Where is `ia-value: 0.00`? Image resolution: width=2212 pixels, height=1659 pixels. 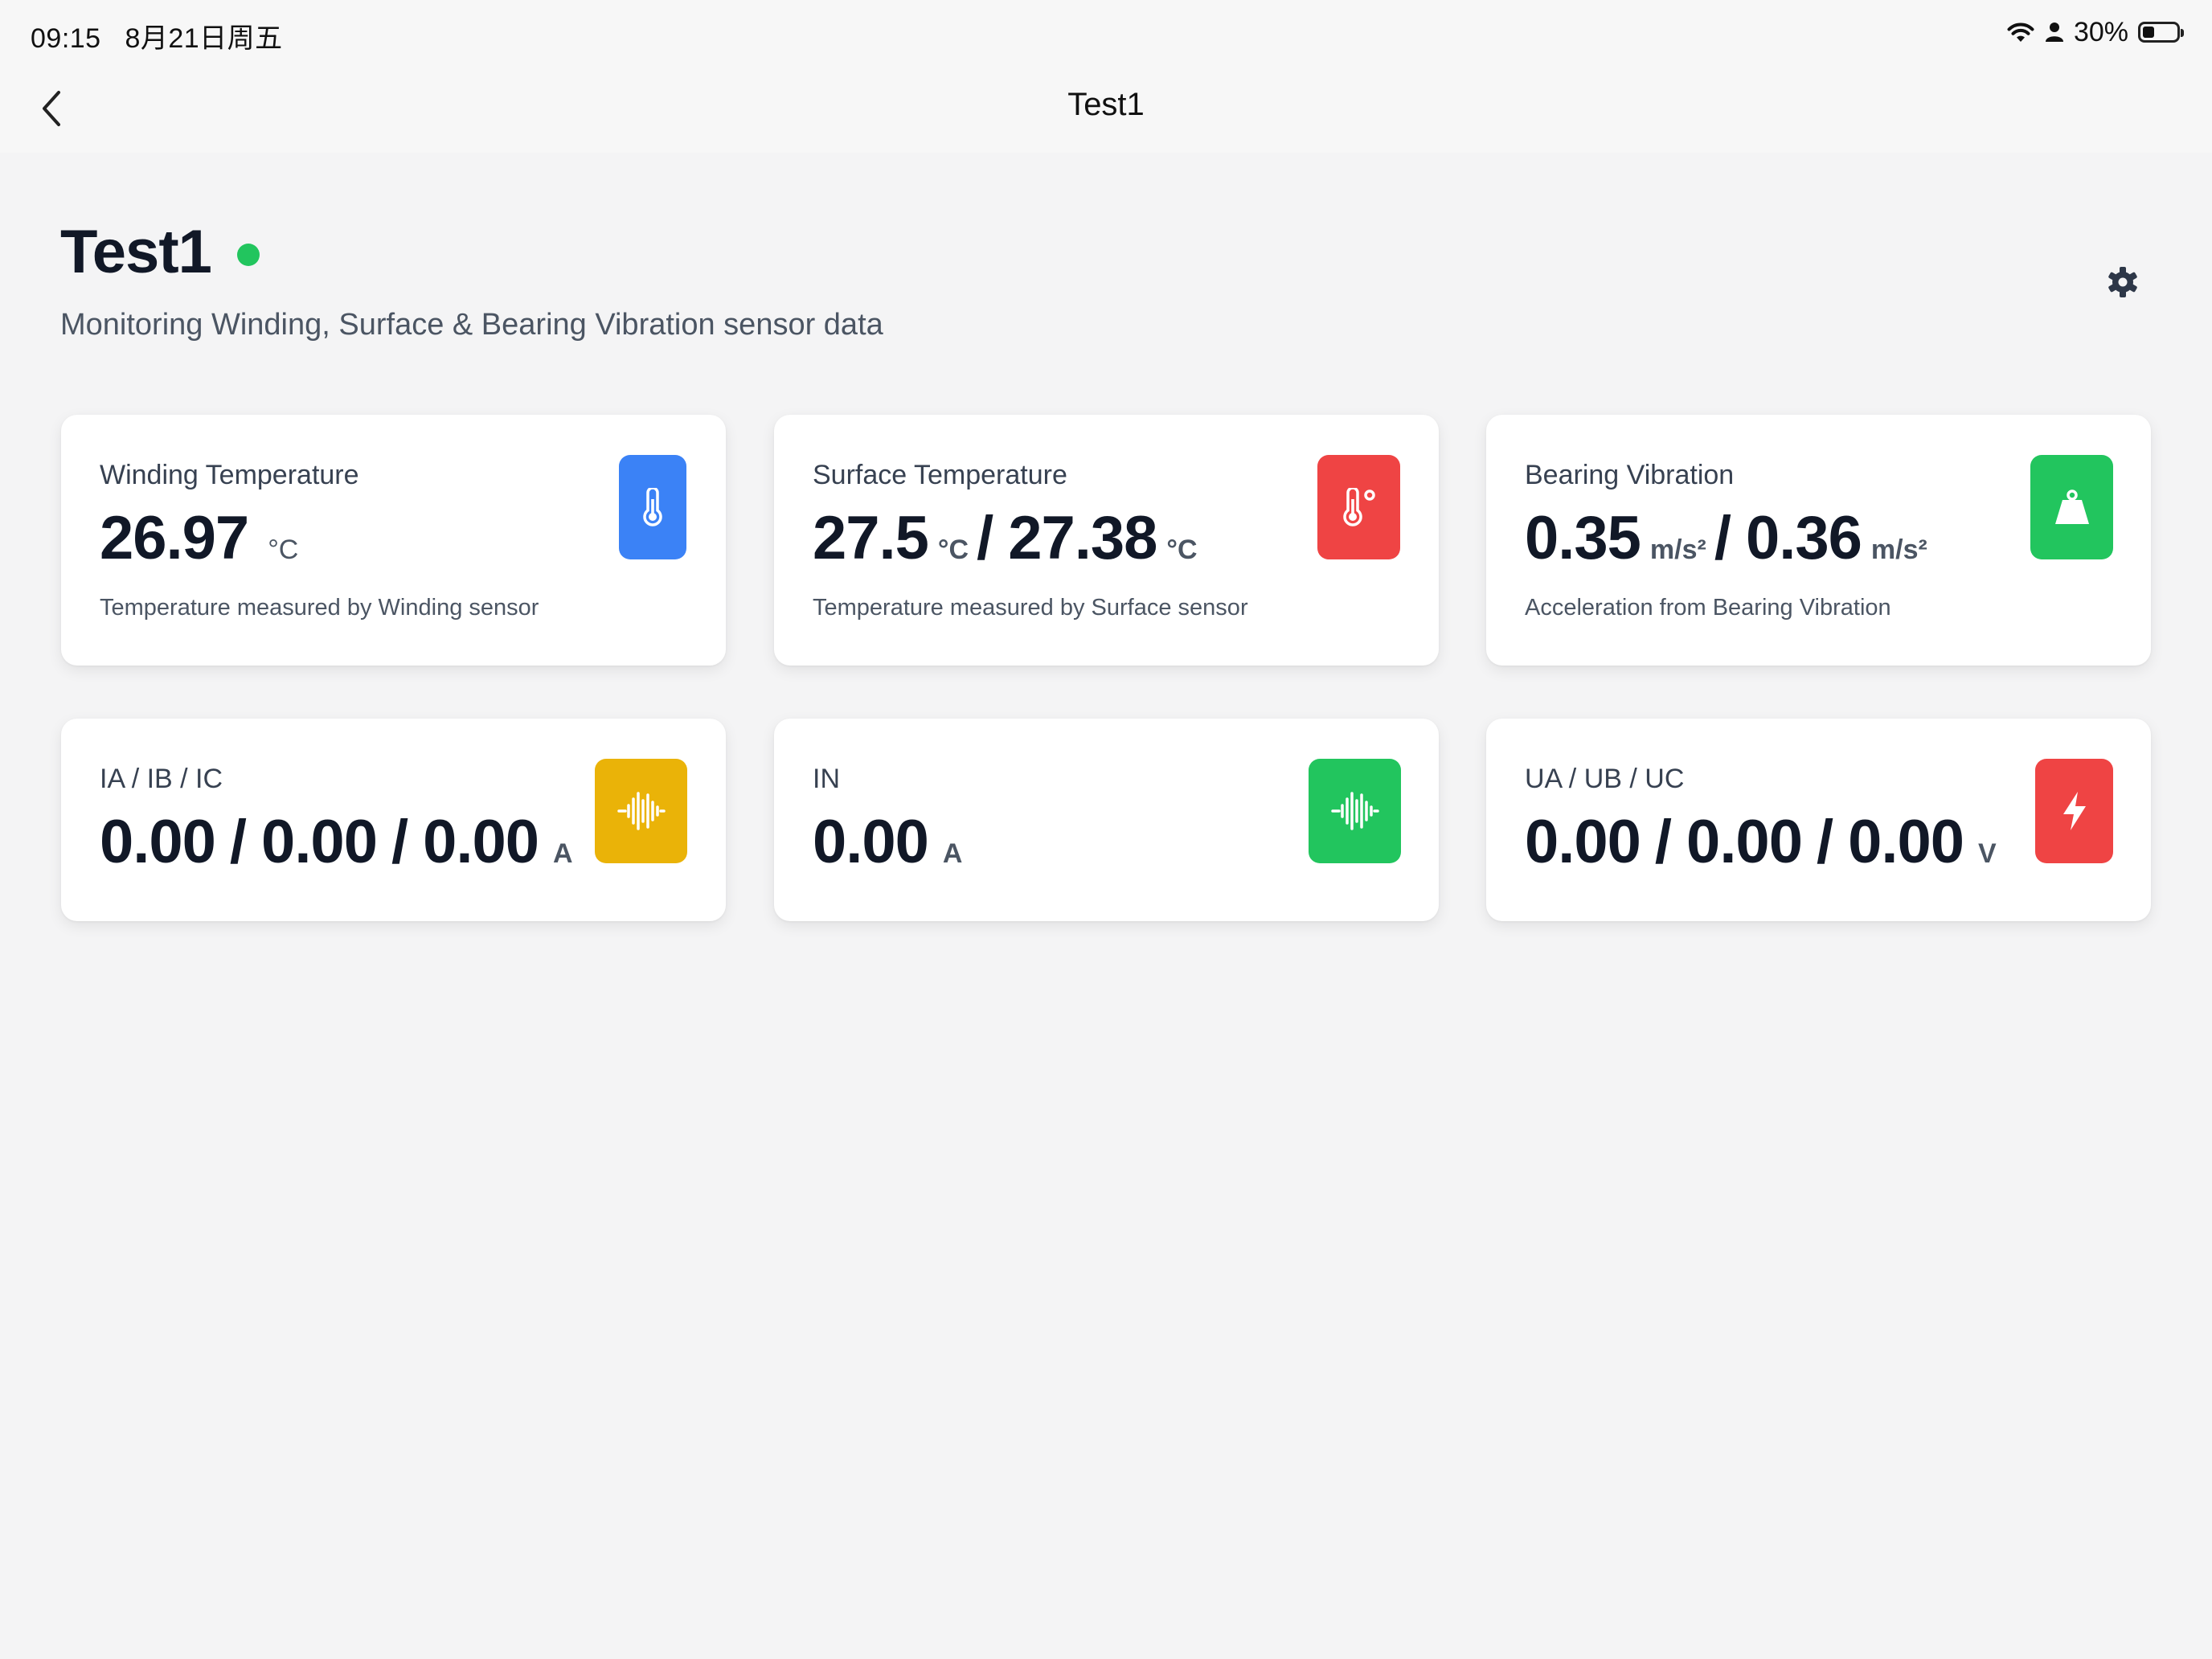 ia-value: 0.00 is located at coordinates (158, 842).